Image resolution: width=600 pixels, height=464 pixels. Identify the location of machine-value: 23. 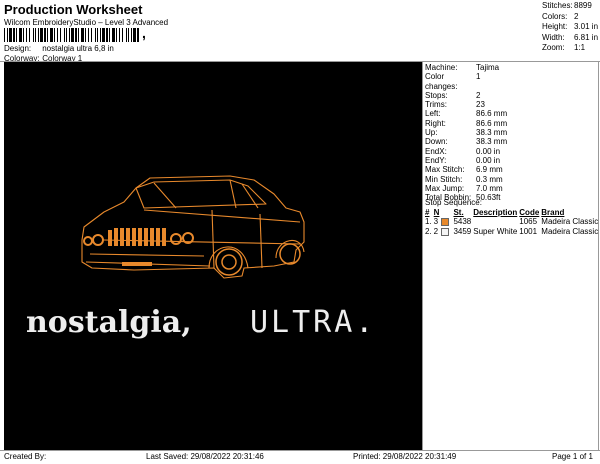
(480, 105).